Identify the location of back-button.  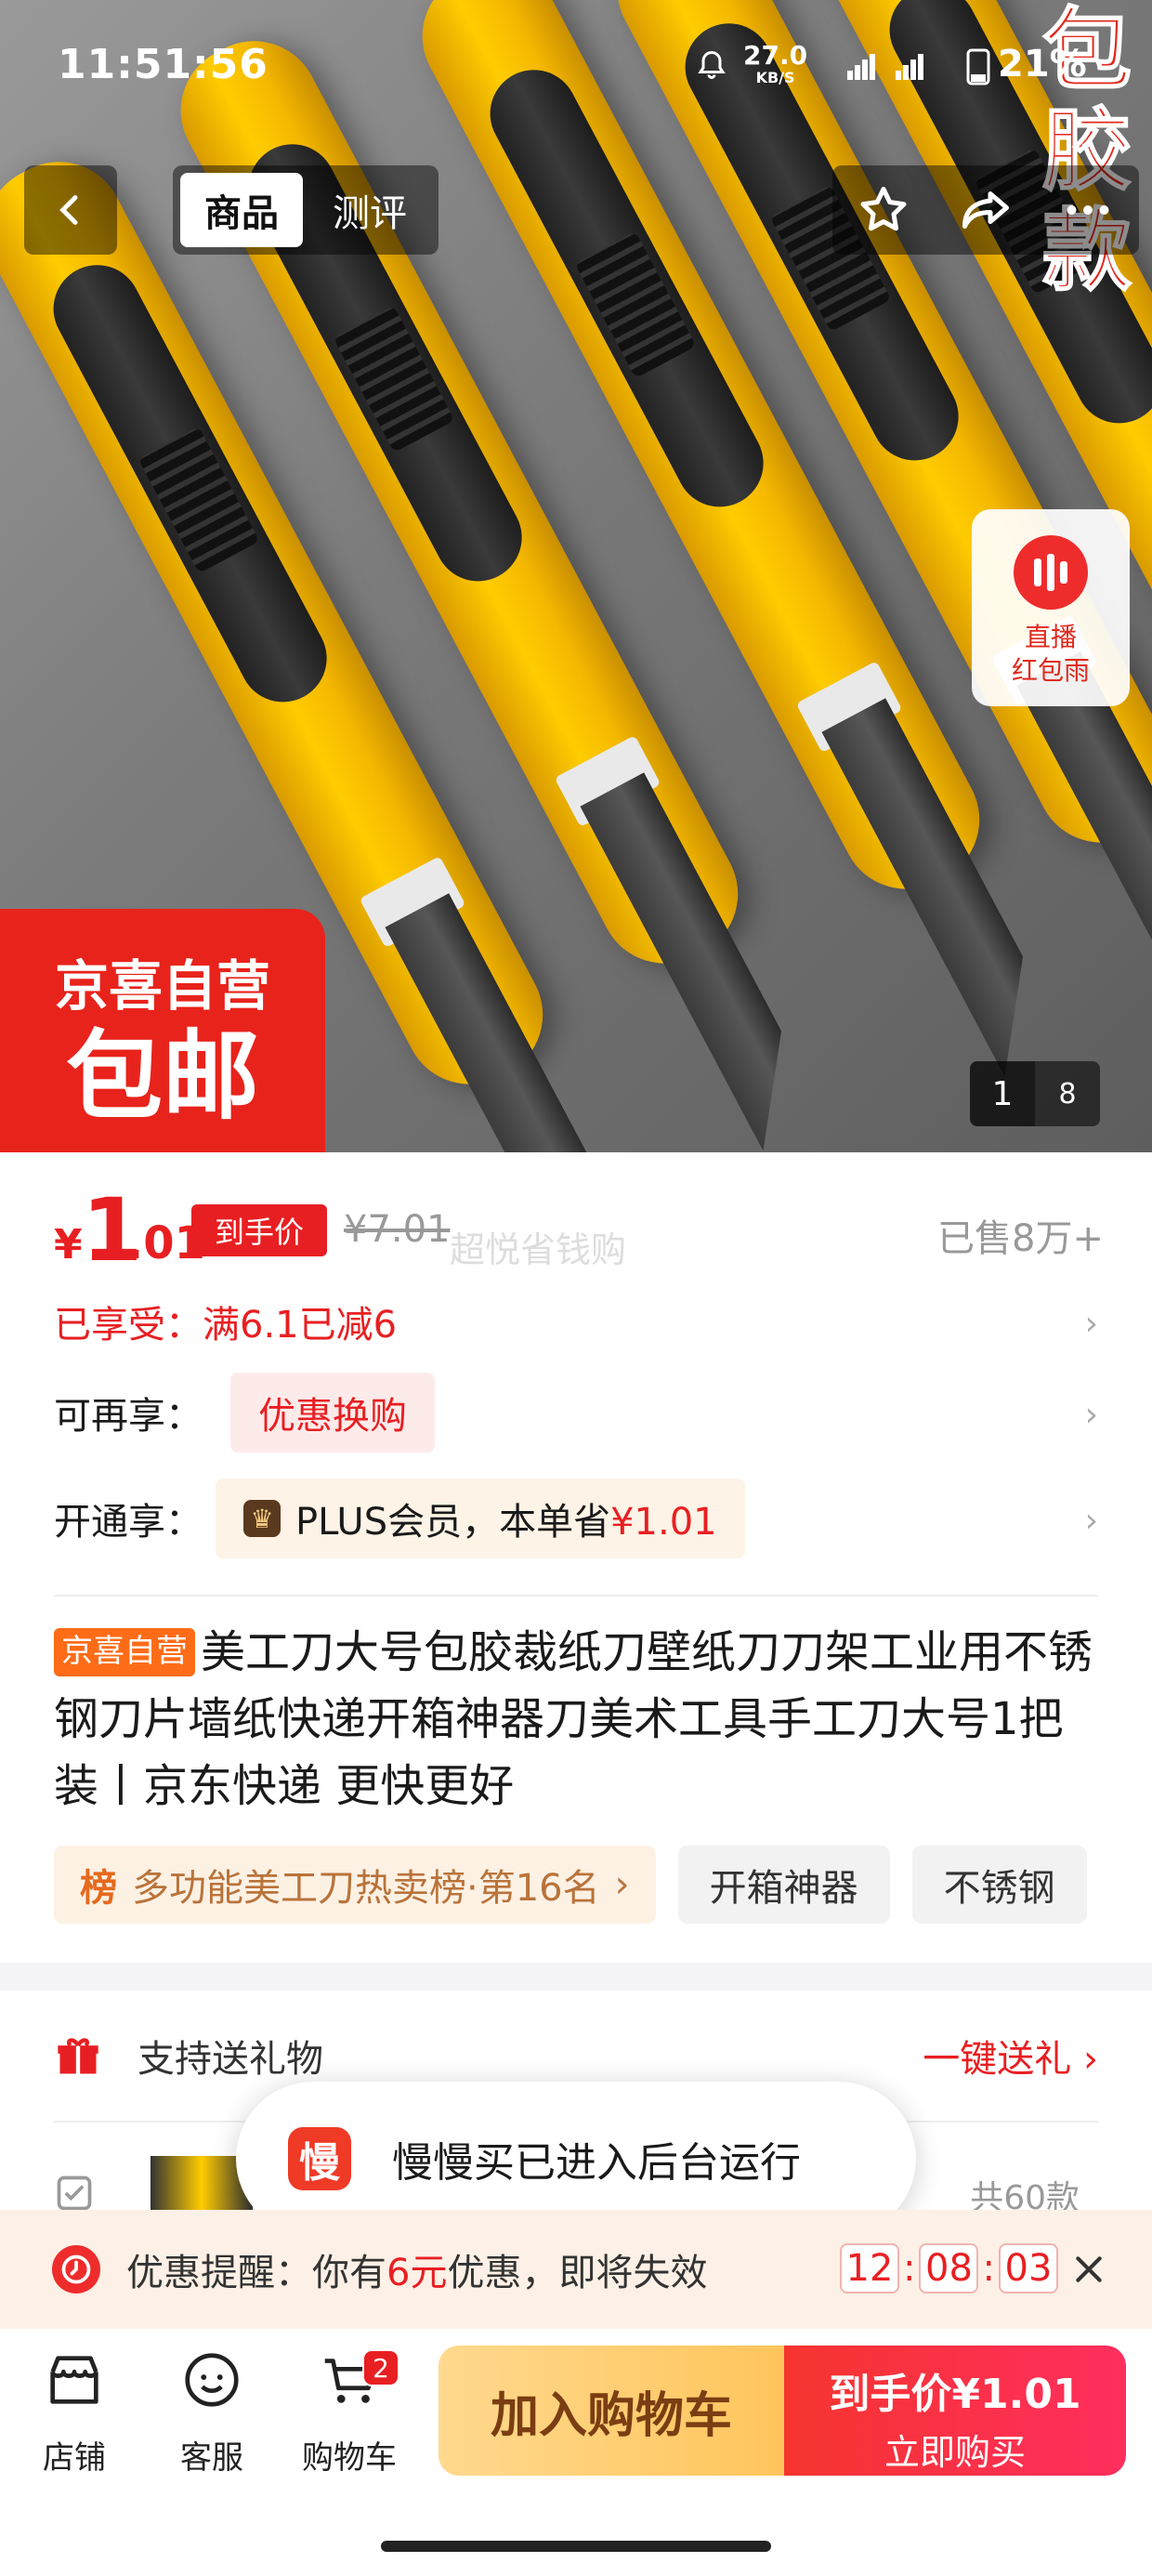
(70, 210).